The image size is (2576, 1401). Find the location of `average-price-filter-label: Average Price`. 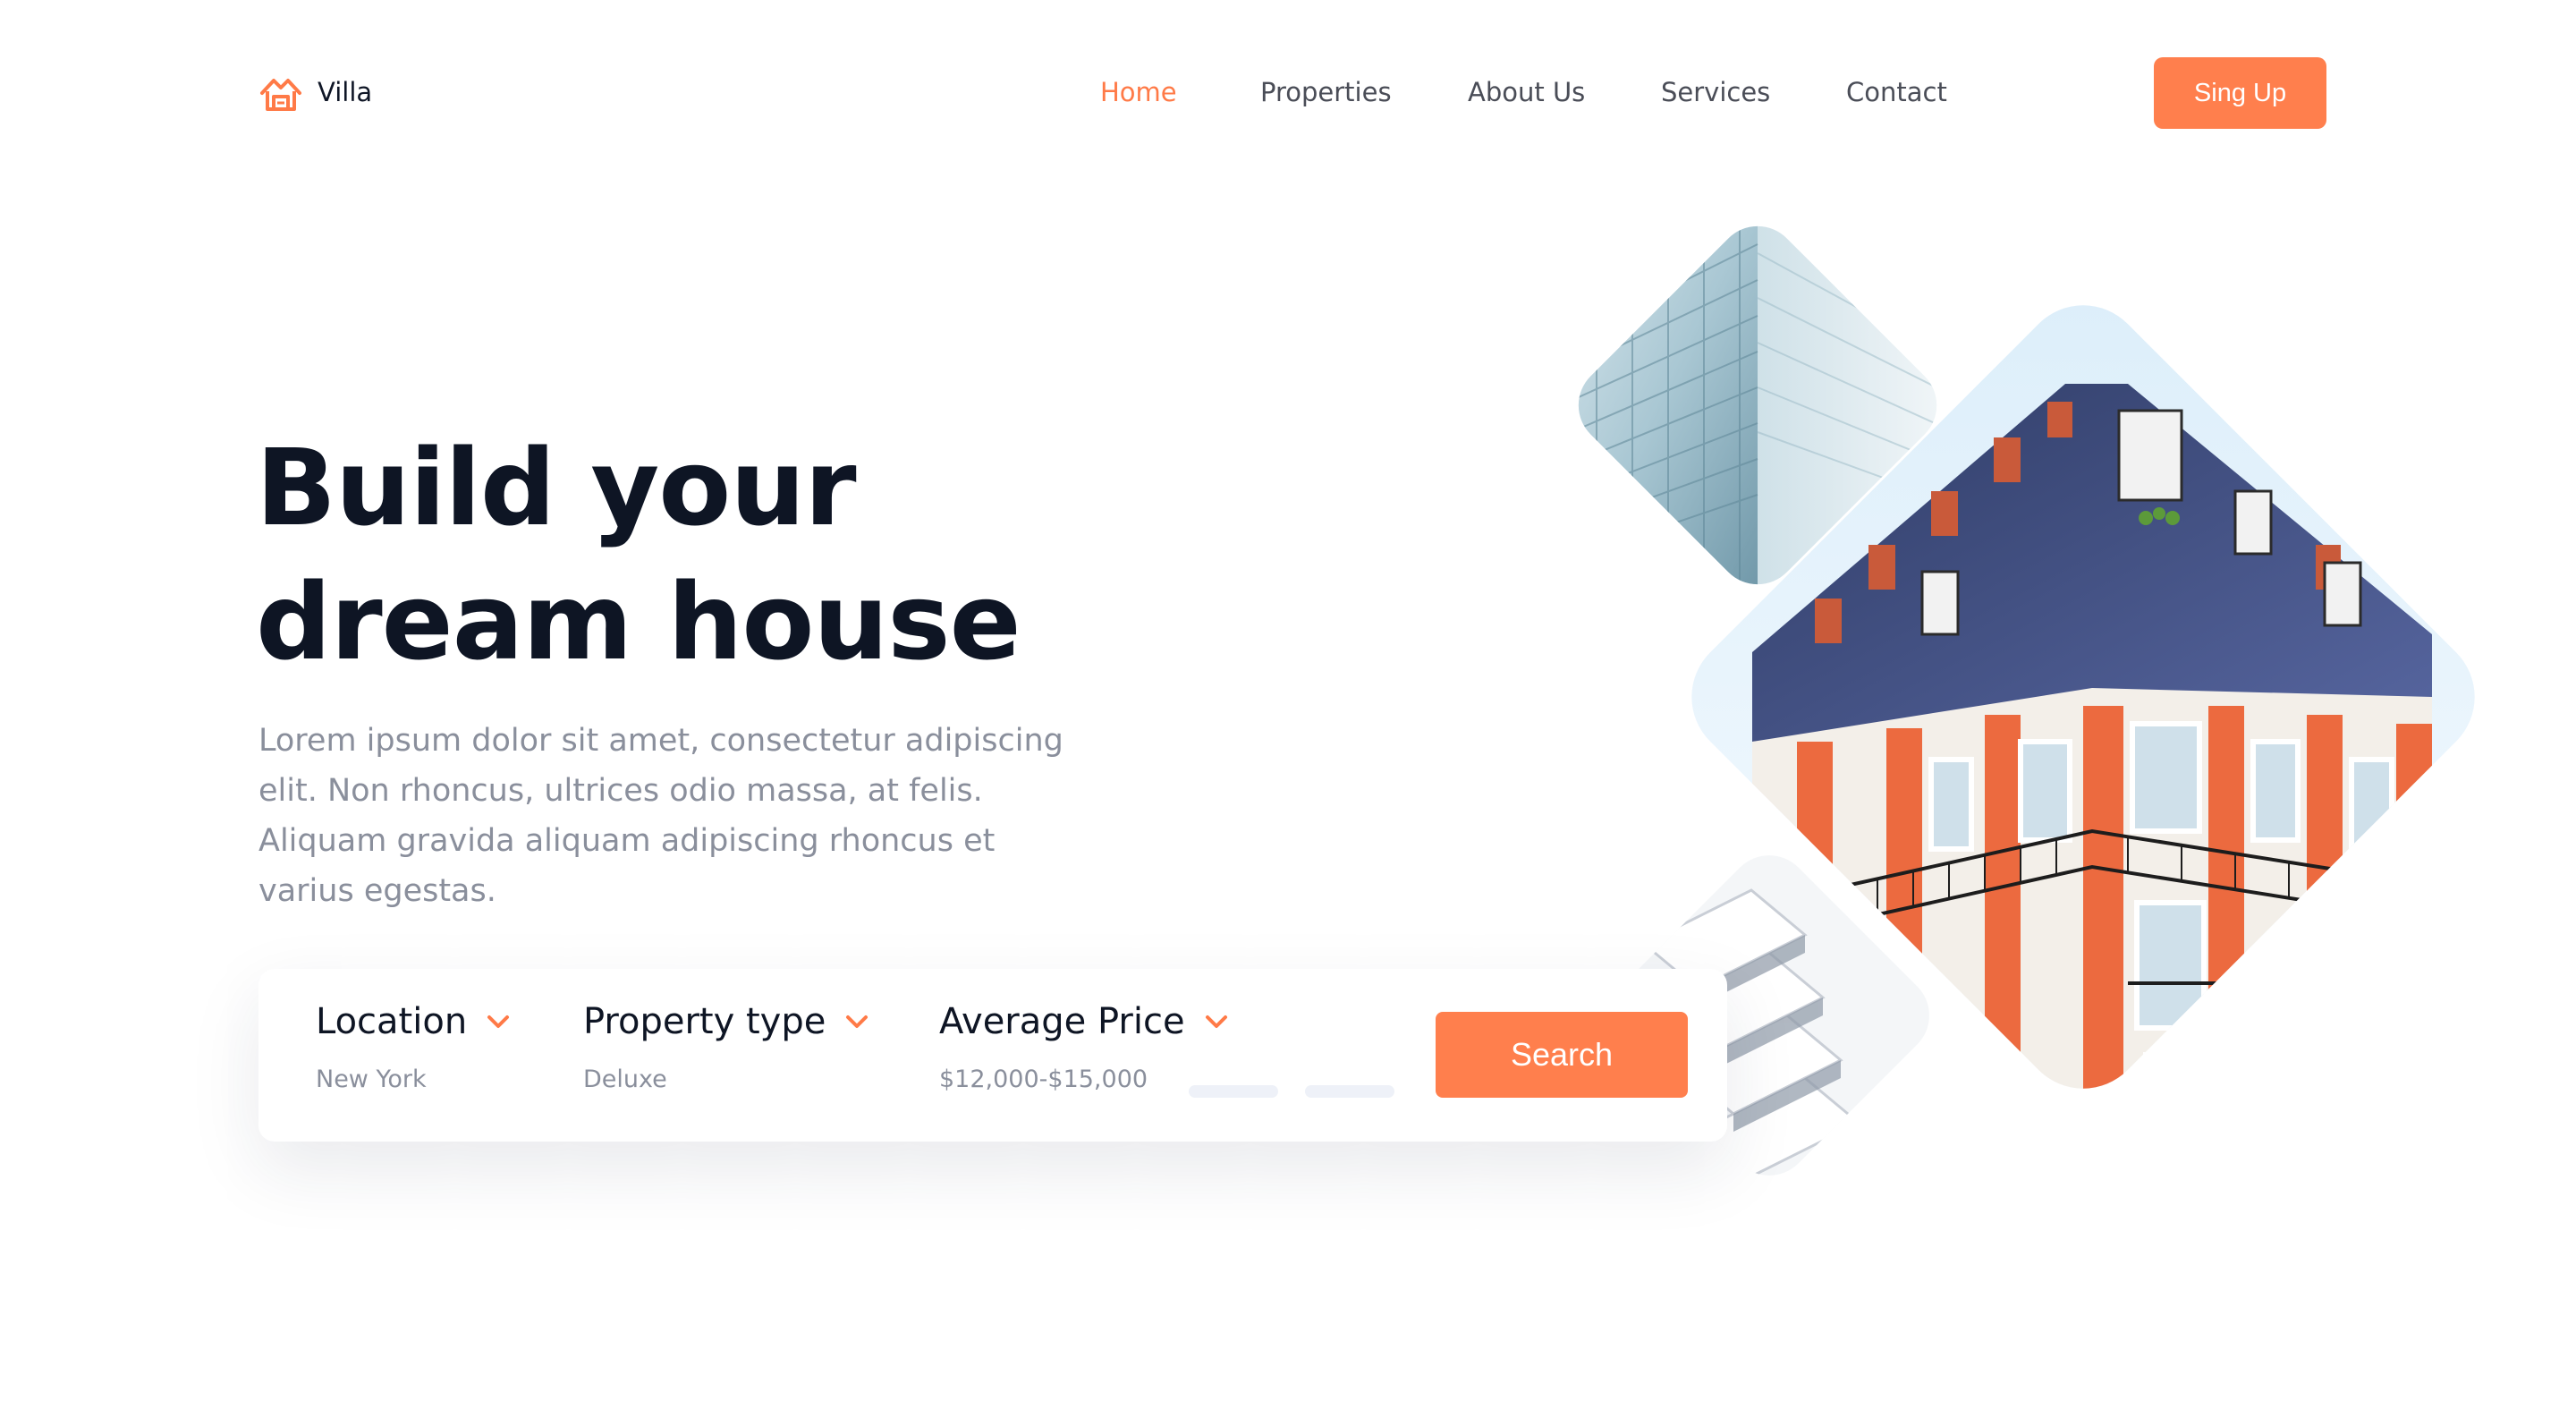

average-price-filter-label: Average Price is located at coordinates (1062, 1021).